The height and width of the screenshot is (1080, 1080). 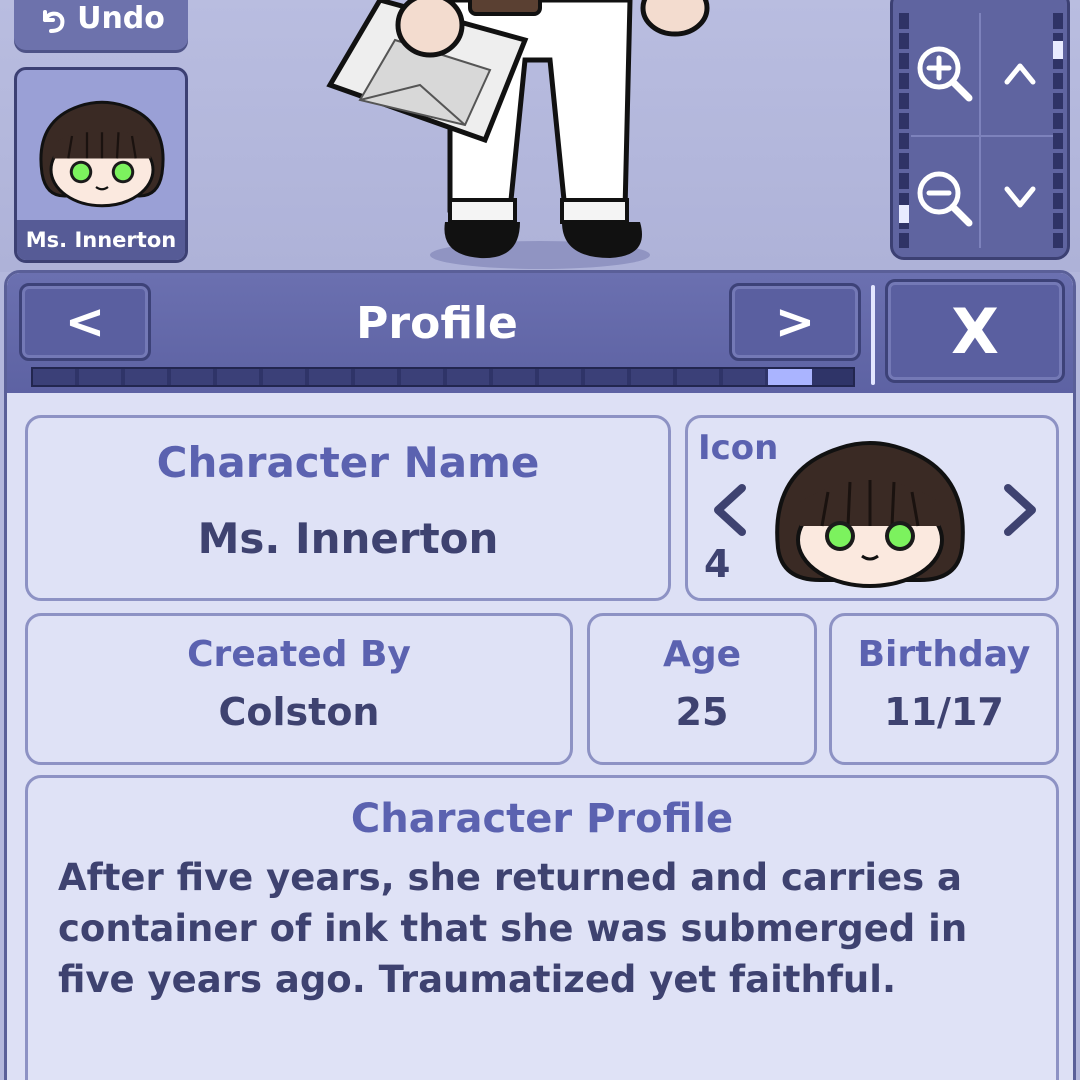 What do you see at coordinates (944, 654) in the screenshot?
I see `birthday-label: Birthday` at bounding box center [944, 654].